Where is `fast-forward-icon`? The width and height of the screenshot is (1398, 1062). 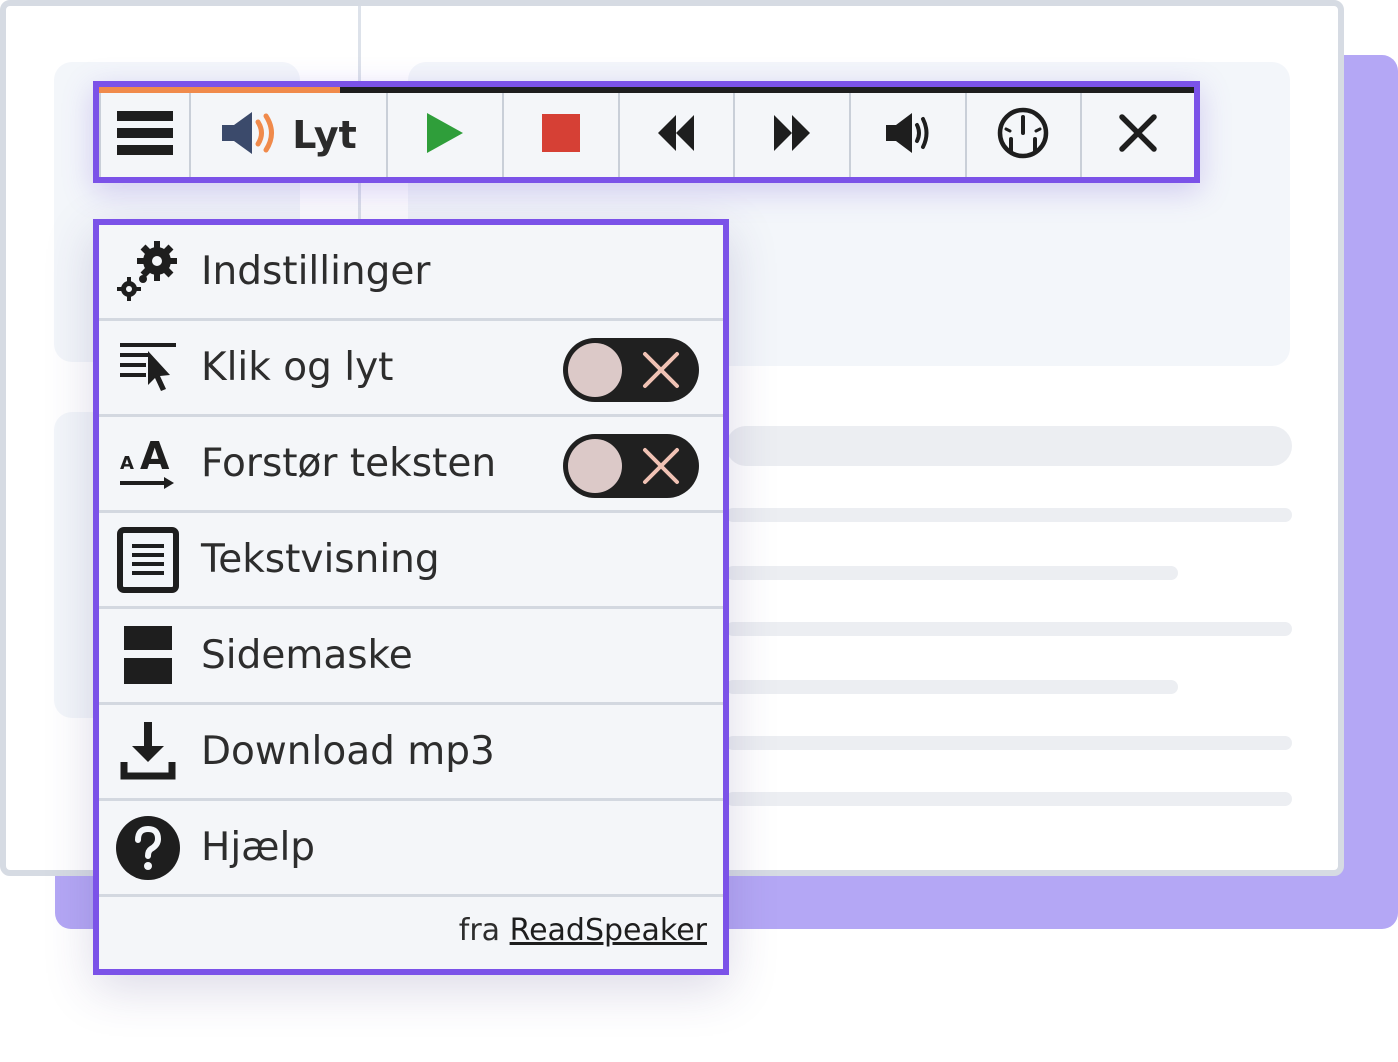
fast-forward-icon is located at coordinates (792, 135).